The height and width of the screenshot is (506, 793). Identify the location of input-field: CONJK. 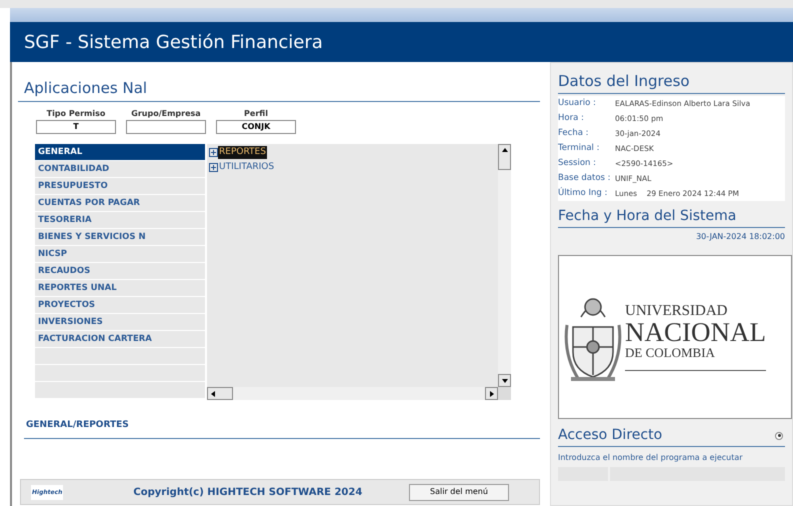
(256, 127).